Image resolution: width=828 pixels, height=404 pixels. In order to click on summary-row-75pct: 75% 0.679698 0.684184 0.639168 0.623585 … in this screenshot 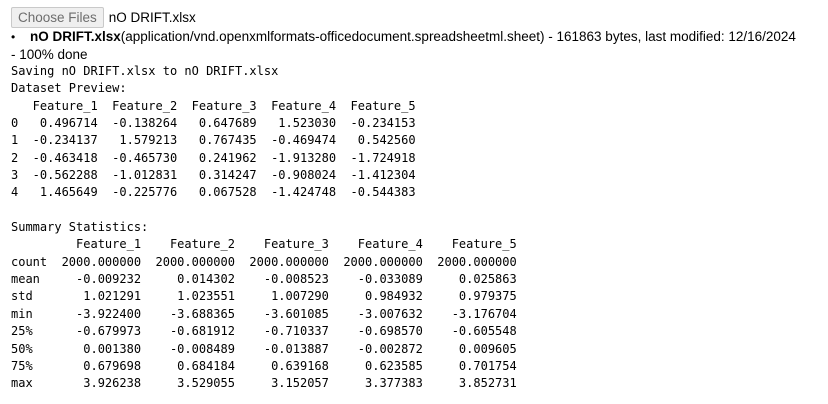, I will do `click(264, 365)`.